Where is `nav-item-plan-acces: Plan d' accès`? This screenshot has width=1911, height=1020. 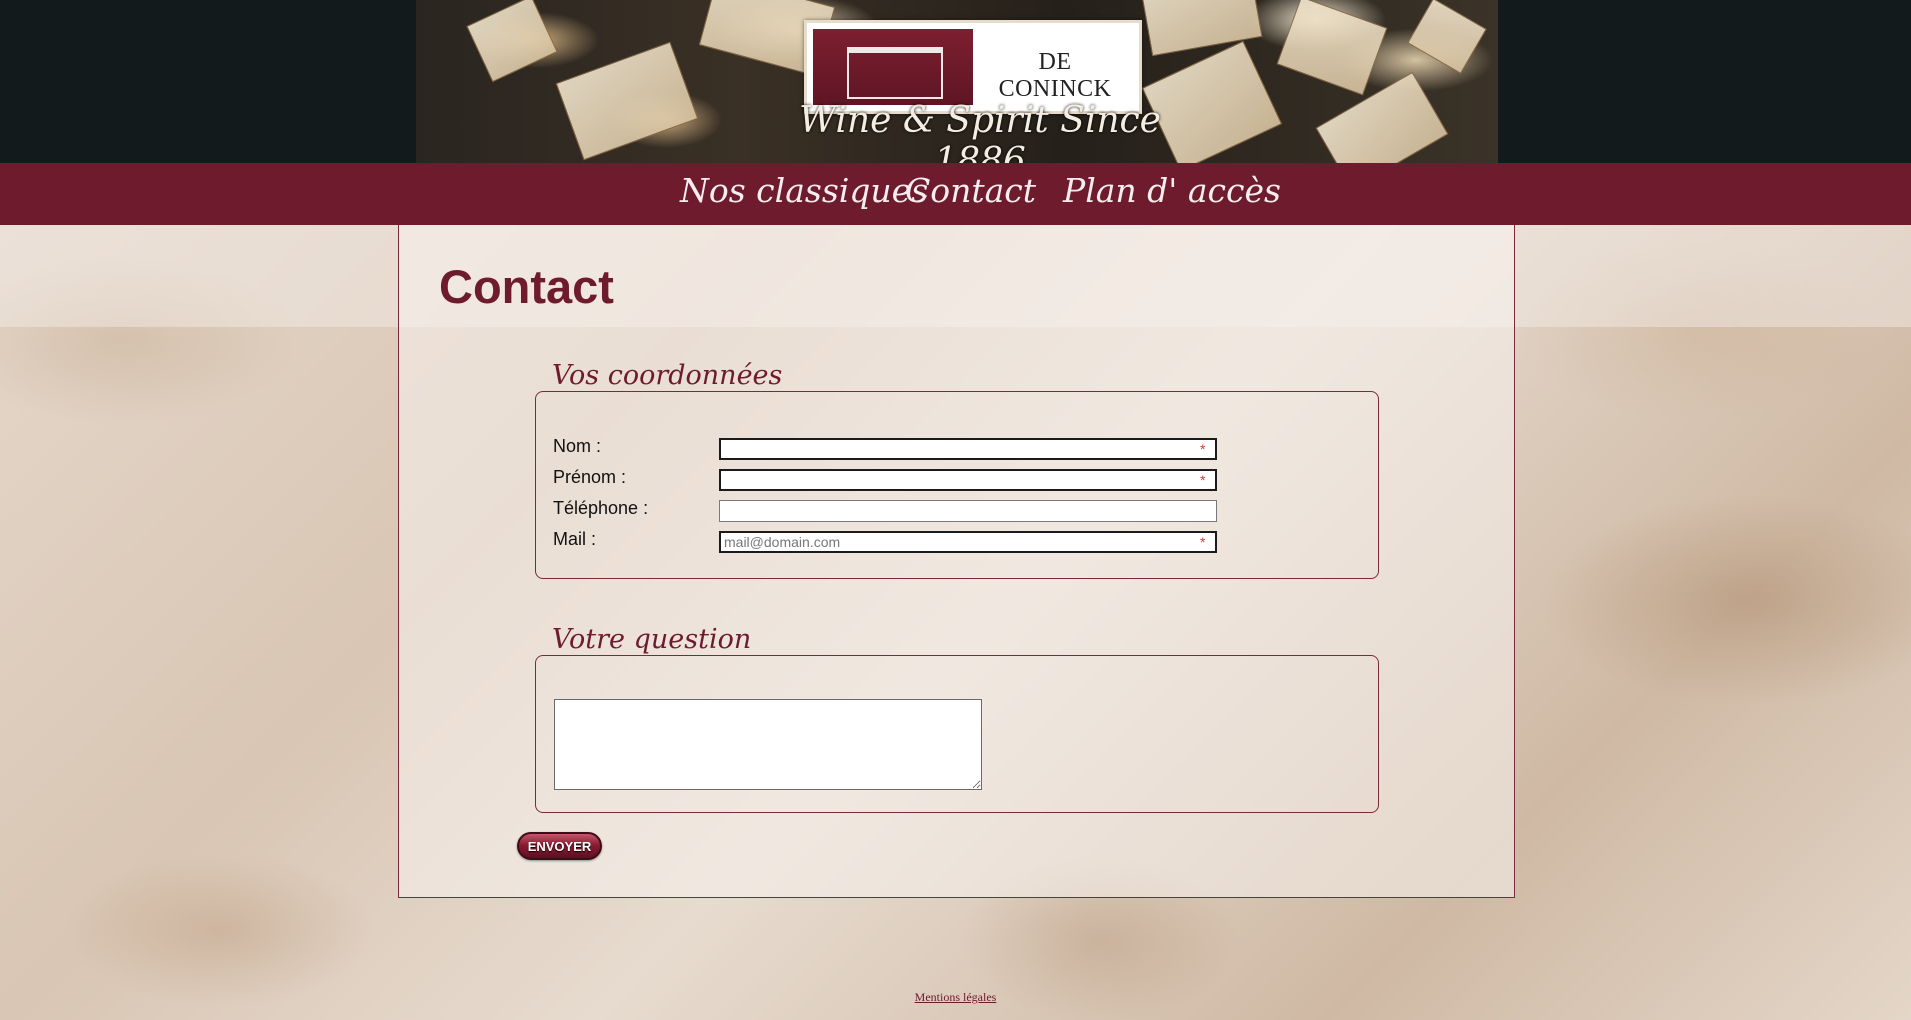
nav-item-plan-acces: Plan d' accès is located at coordinates (1172, 190).